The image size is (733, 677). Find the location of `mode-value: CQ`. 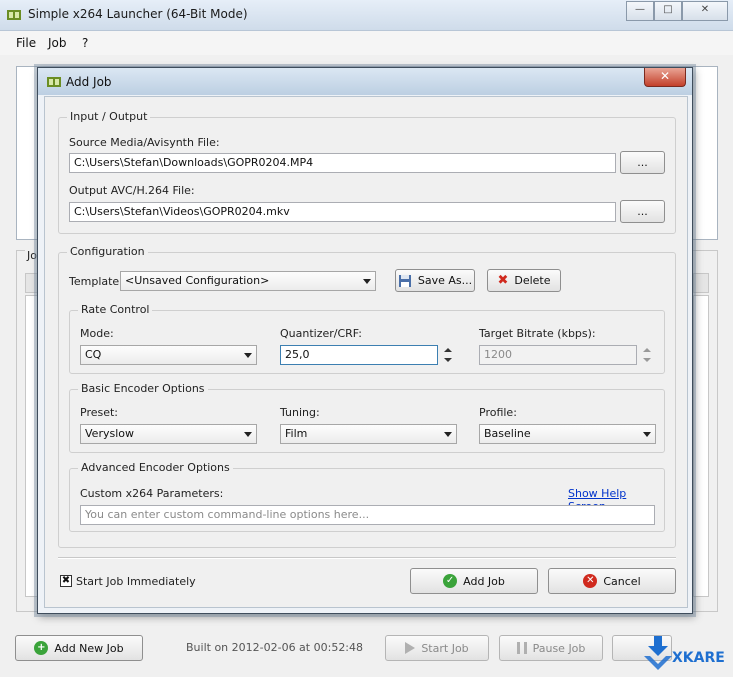

mode-value: CQ is located at coordinates (93, 354).